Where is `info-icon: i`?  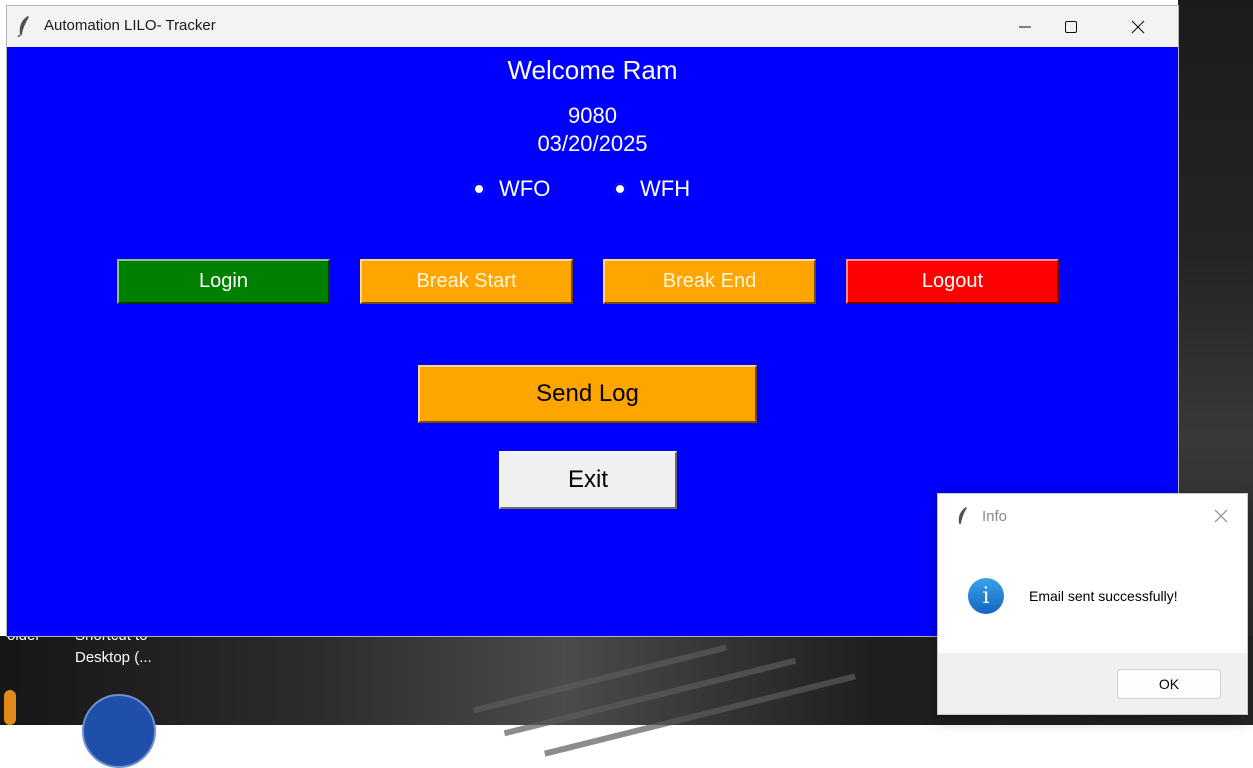
info-icon: i is located at coordinates (986, 596).